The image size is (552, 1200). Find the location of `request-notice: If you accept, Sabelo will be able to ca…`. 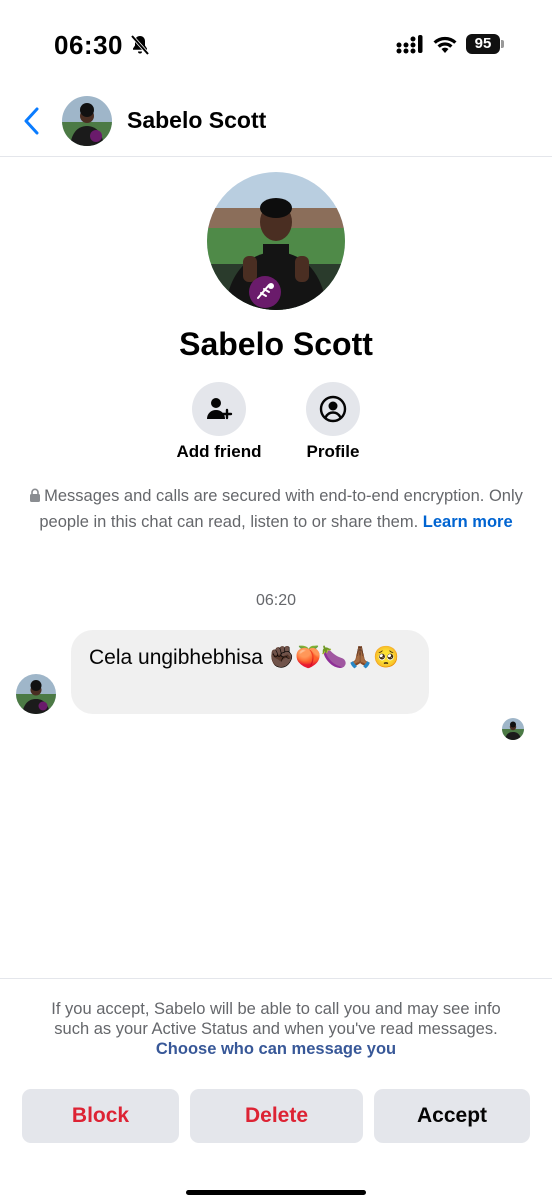

request-notice: If you accept, Sabelo will be able to ca… is located at coordinates (276, 1029).